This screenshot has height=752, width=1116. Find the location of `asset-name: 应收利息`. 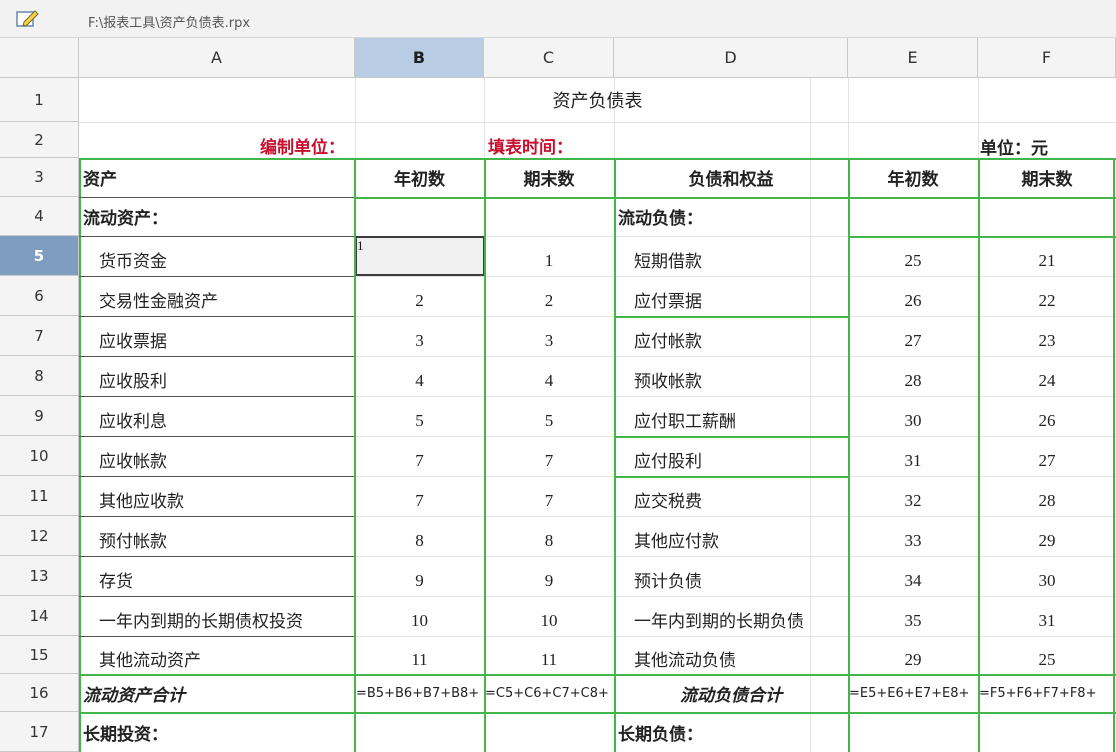

asset-name: 应收利息 is located at coordinates (133, 421).